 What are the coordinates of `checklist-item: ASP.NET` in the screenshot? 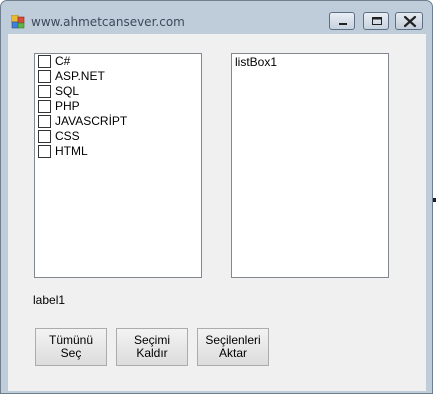 It's located at (117, 76).